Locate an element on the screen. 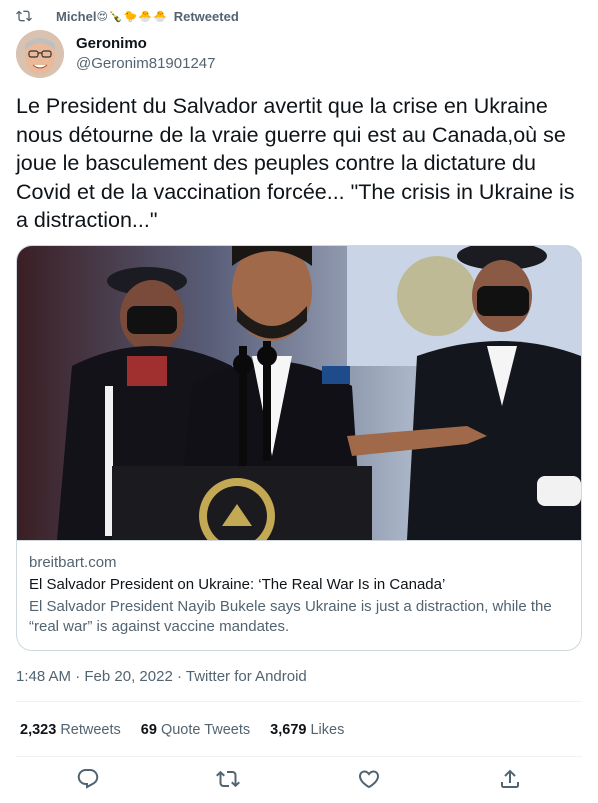  avatar-image is located at coordinates (40, 54).